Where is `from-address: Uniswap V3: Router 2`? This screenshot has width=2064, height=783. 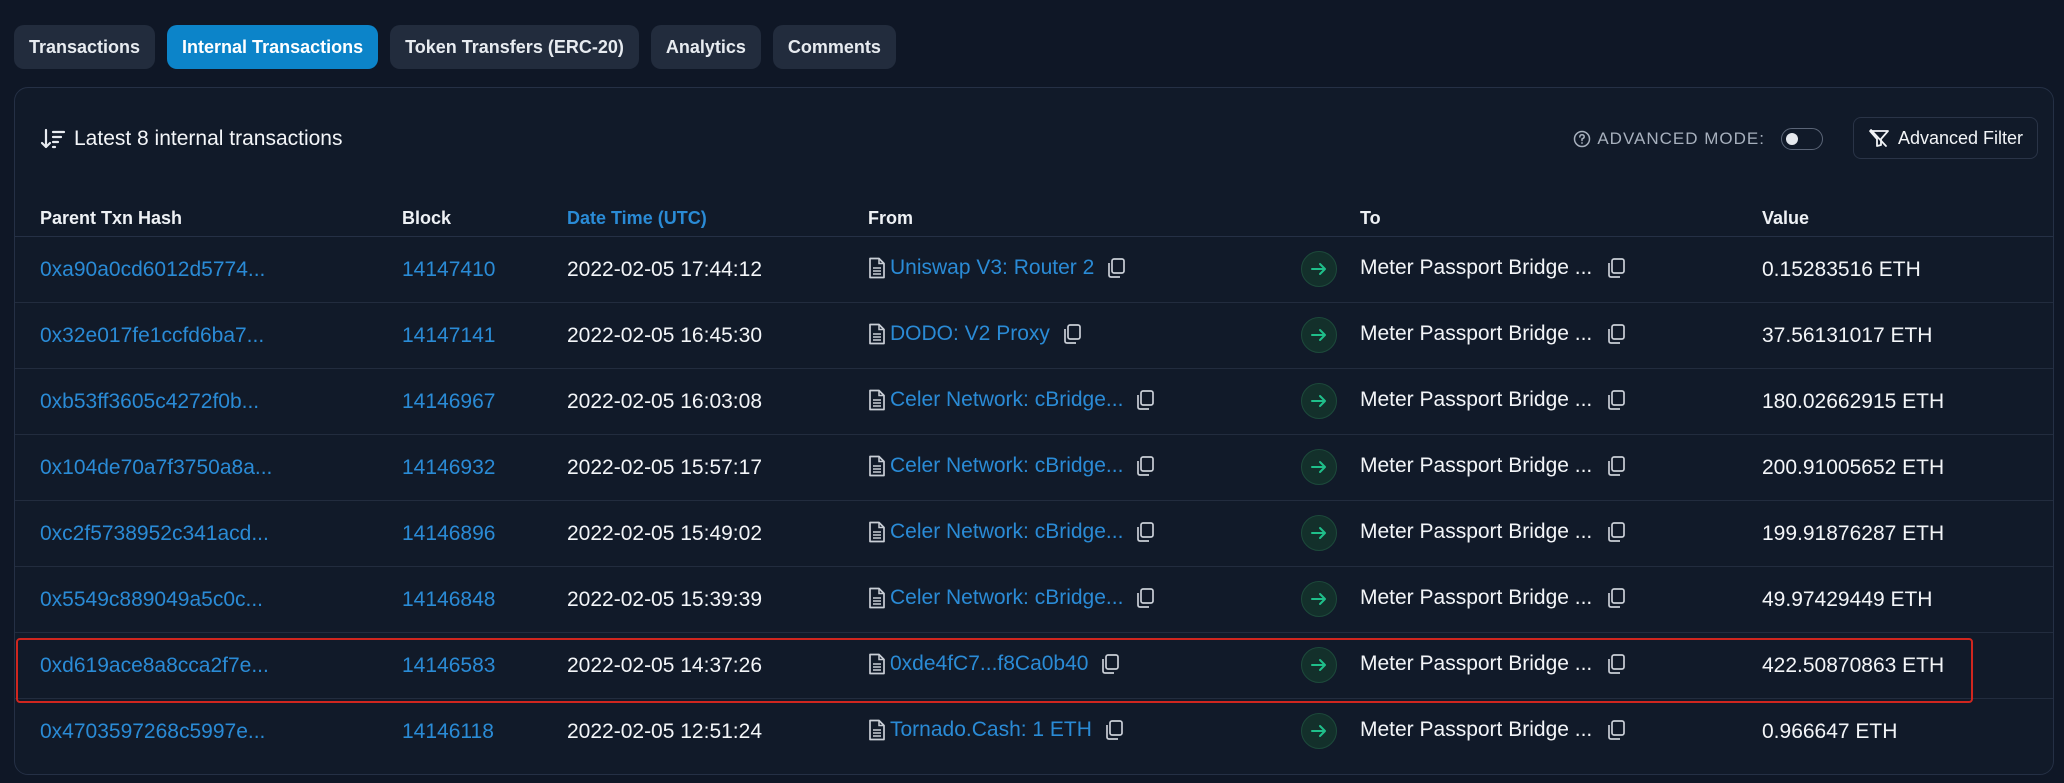 from-address: Uniswap V3: Router 2 is located at coordinates (998, 268).